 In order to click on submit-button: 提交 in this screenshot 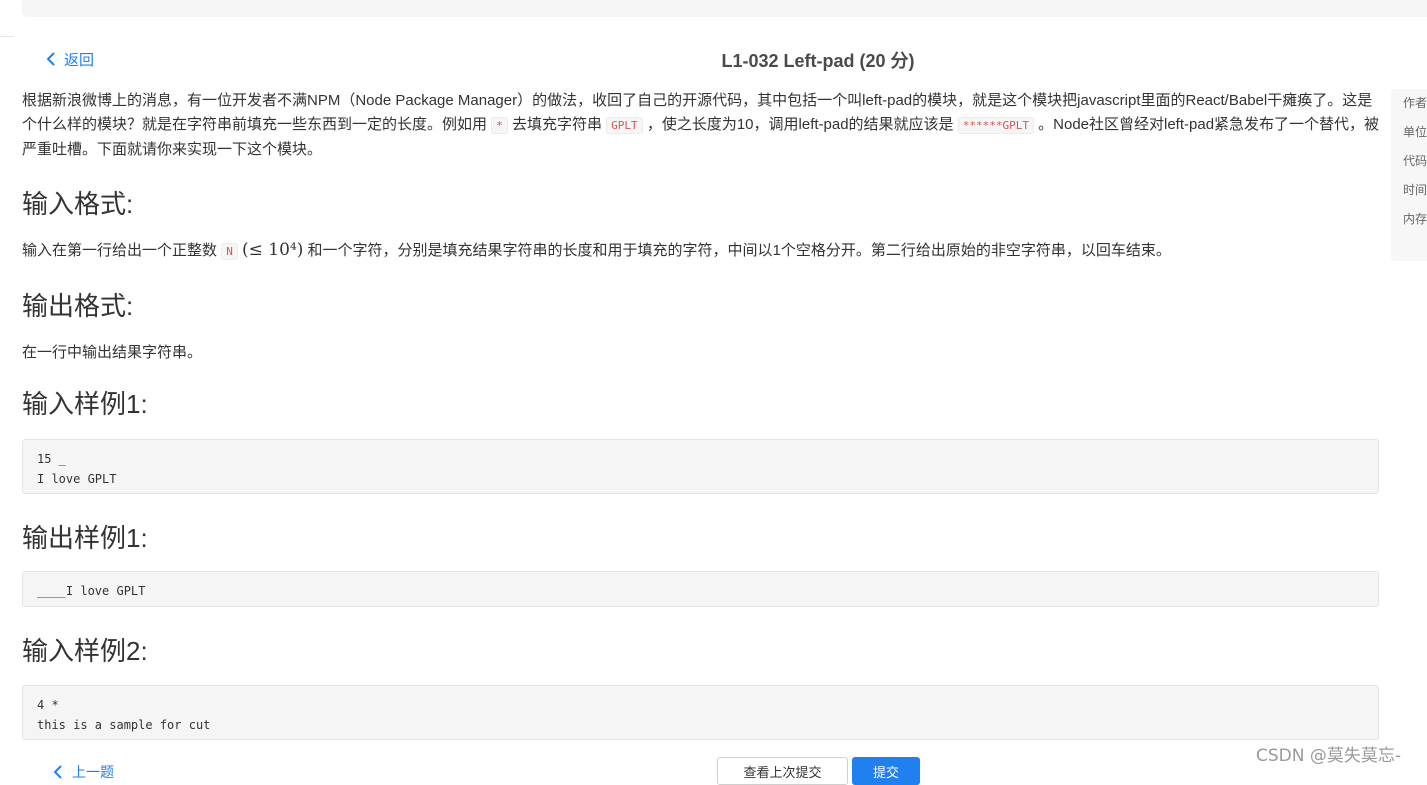, I will do `click(886, 771)`.